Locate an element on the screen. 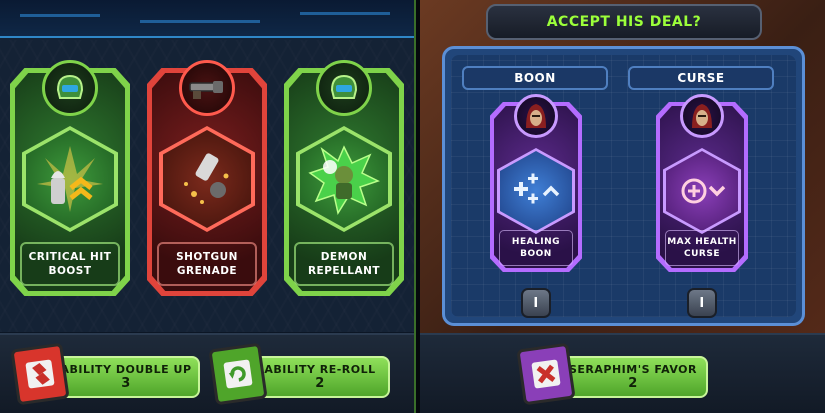 The width and height of the screenshot is (825, 413). curse-header-label: CURSE is located at coordinates (701, 78).